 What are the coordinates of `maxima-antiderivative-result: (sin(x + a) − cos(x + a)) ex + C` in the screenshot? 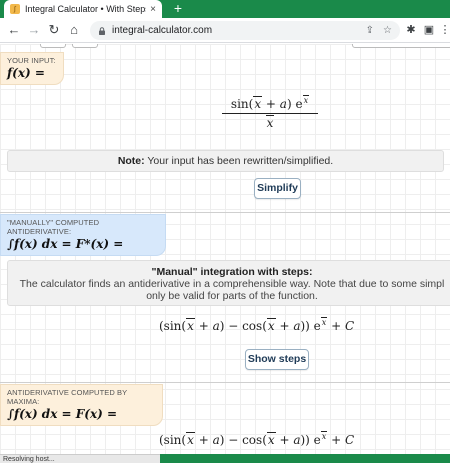 It's located at (257, 439).